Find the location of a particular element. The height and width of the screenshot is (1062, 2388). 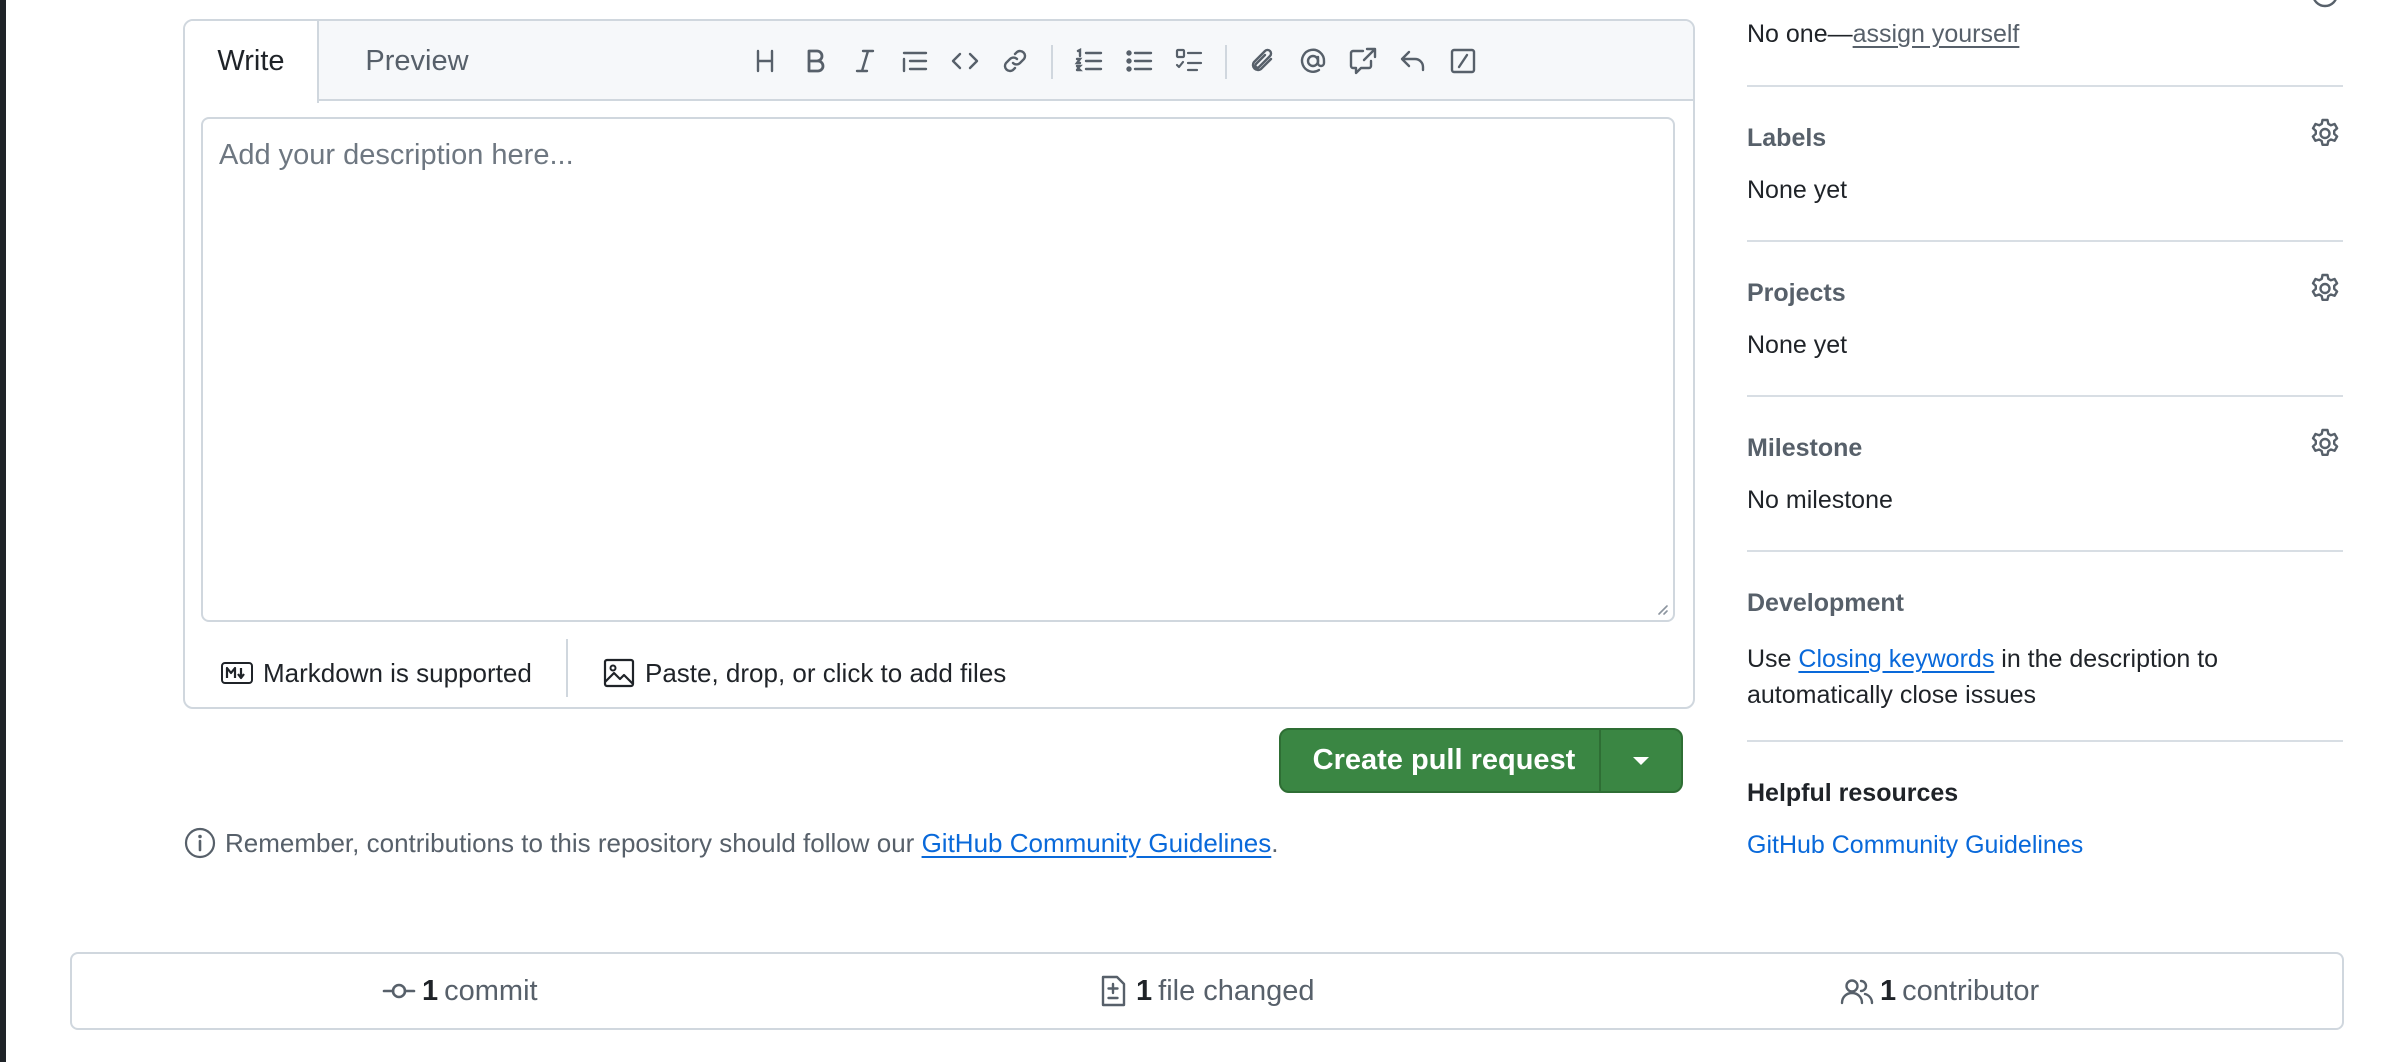

create-pull-request-button: Create pull request is located at coordinates (1440, 760).